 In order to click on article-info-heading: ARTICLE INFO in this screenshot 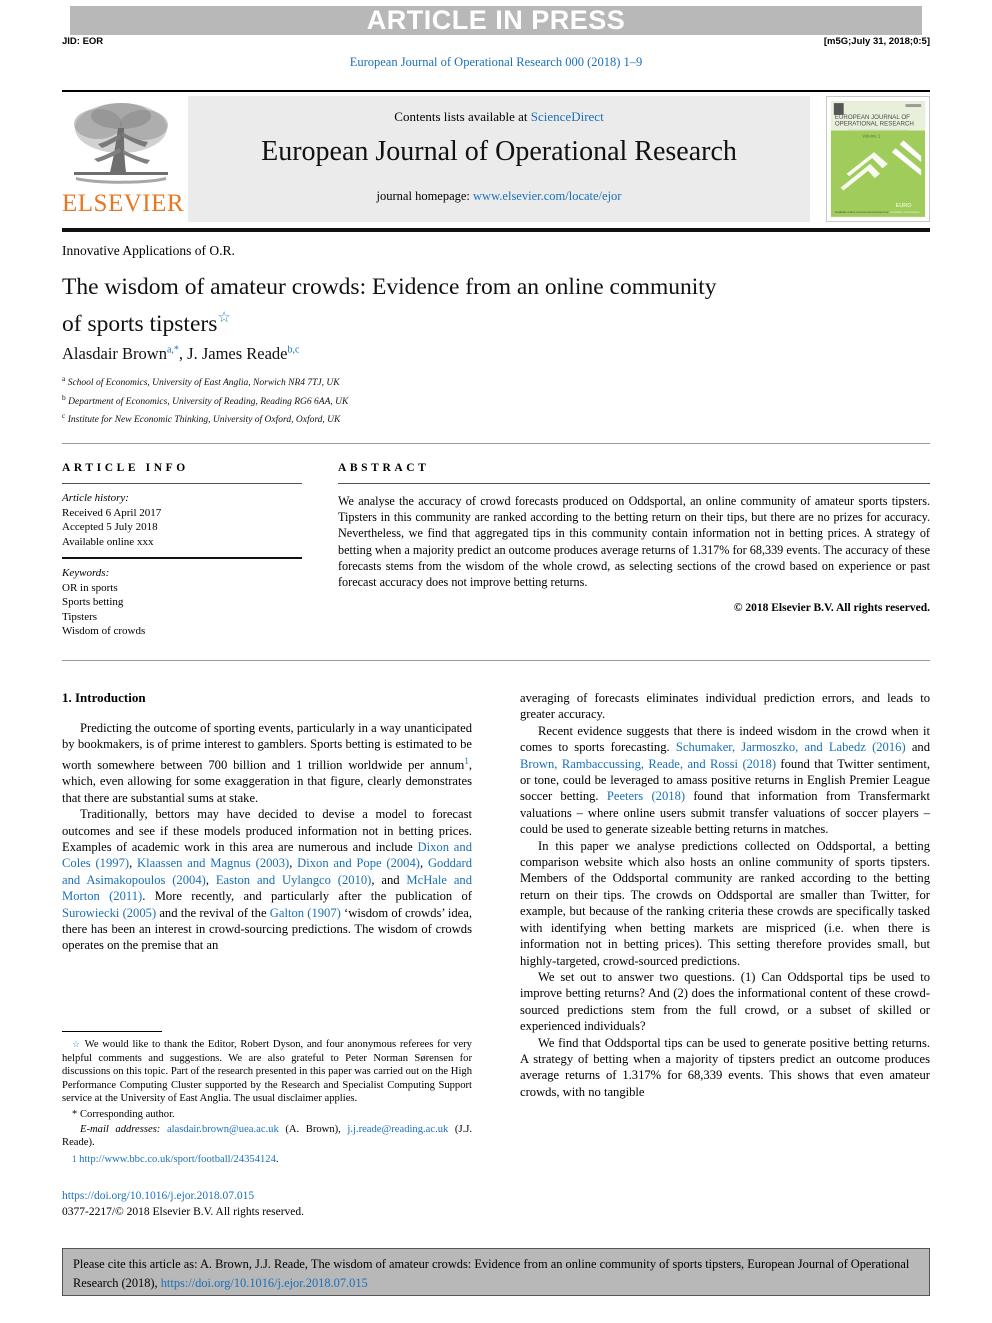, I will do `click(125, 468)`.